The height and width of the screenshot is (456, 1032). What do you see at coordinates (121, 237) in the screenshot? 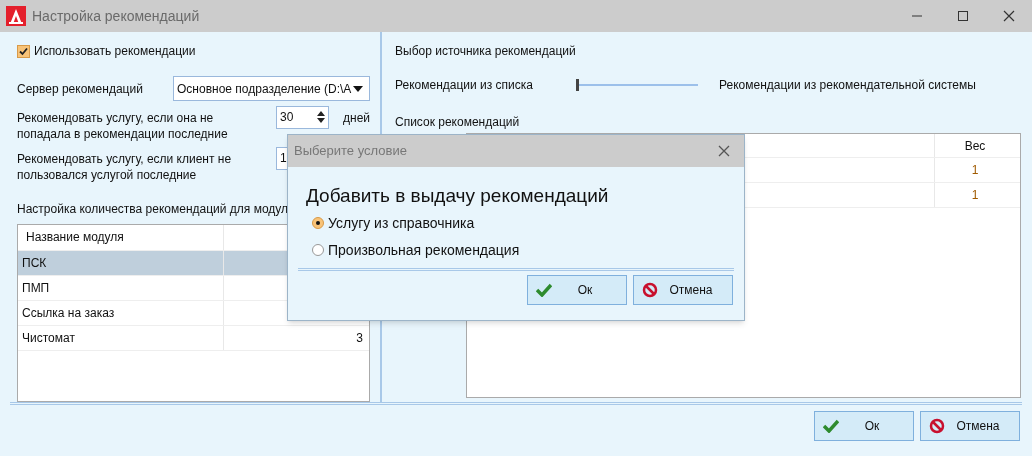
I see `column-header: Название модуля` at bounding box center [121, 237].